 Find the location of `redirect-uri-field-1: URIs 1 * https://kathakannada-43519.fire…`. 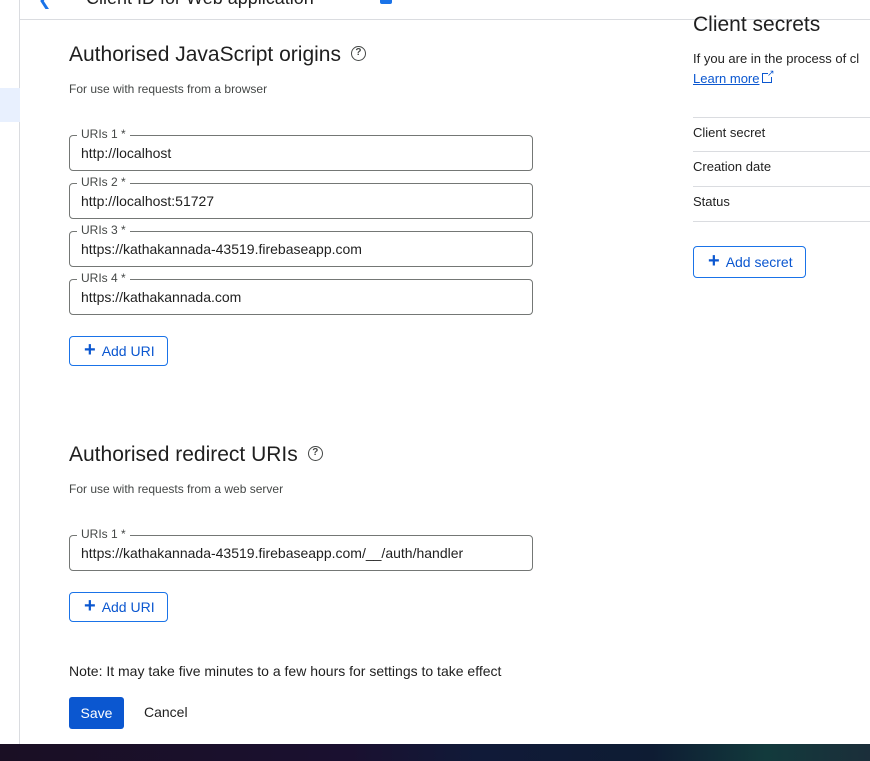

redirect-uri-field-1: URIs 1 * https://kathakannada-43519.fire… is located at coordinates (301, 549).